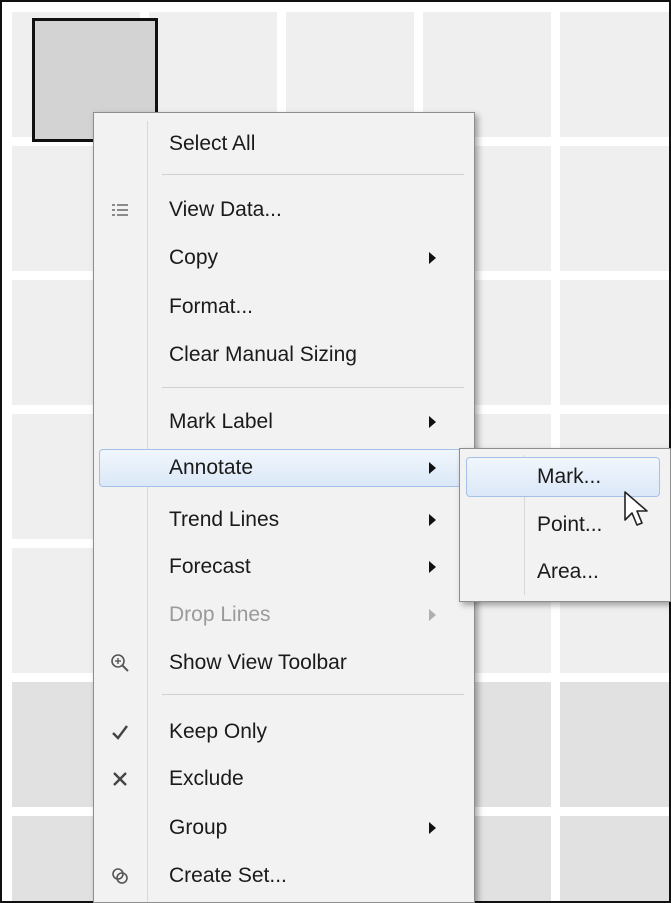 This screenshot has height=903, width=671. I want to click on menu-item-highlight, so click(282, 468).